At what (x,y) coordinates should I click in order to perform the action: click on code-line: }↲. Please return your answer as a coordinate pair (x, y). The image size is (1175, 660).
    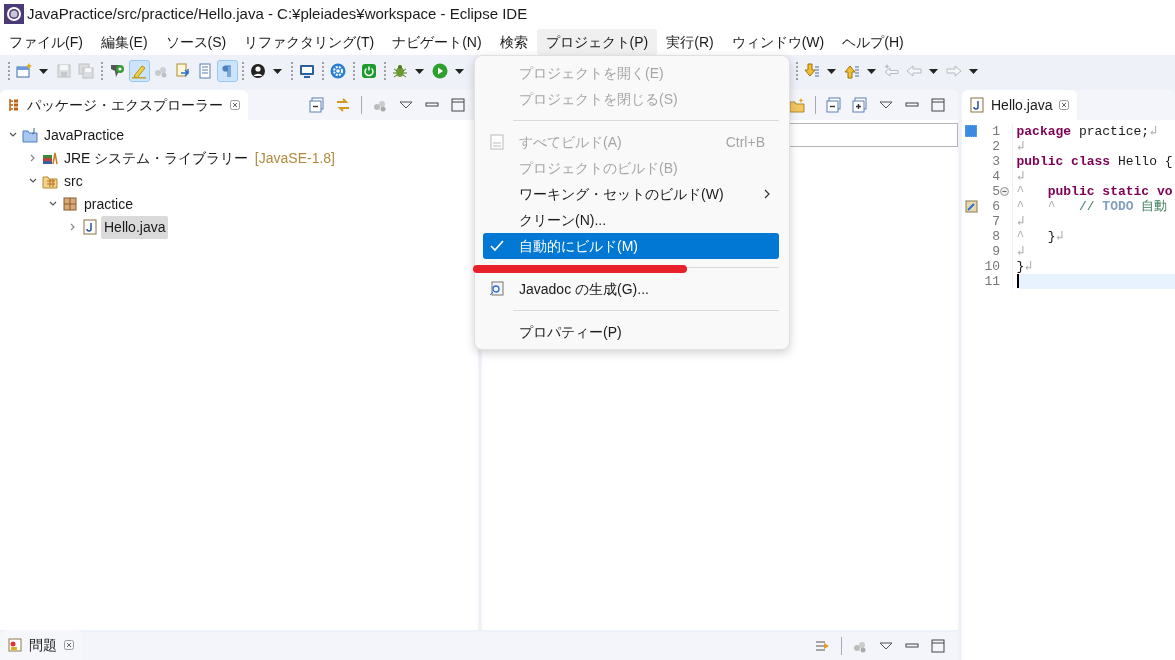
    Looking at the image, I should click on (1025, 266).